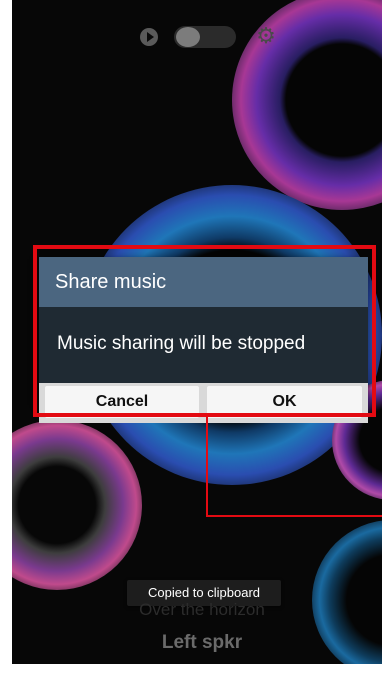  What do you see at coordinates (188, 37) in the screenshot?
I see `toggle-knob` at bounding box center [188, 37].